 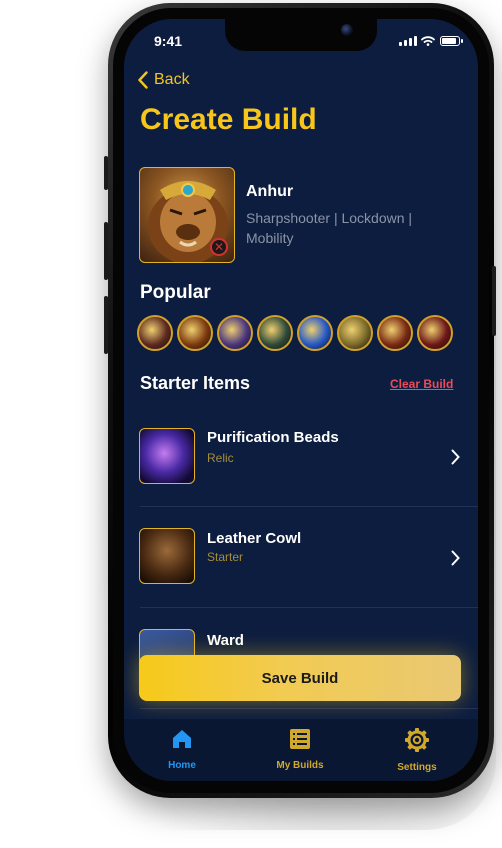 What do you see at coordinates (168, 41) in the screenshot?
I see `status-time: 9:41` at bounding box center [168, 41].